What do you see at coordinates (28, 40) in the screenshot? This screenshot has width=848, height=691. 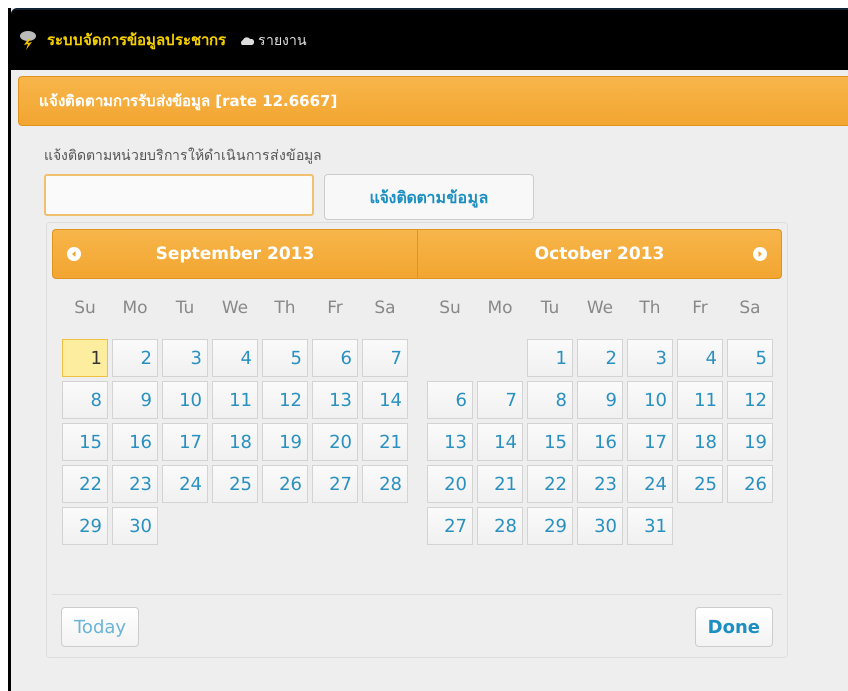 I see `storm-cloud-icon` at bounding box center [28, 40].